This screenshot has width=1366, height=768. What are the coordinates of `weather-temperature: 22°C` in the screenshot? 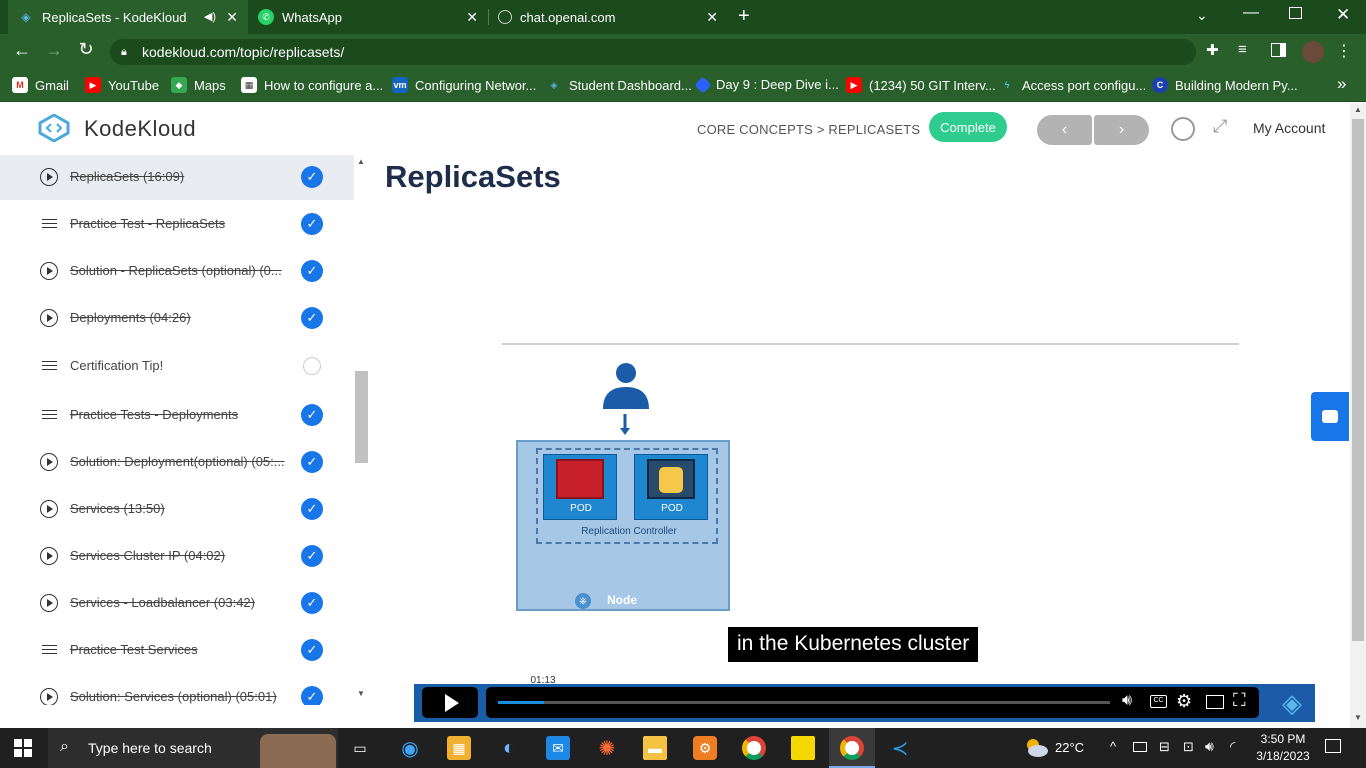 It's located at (1069, 747).